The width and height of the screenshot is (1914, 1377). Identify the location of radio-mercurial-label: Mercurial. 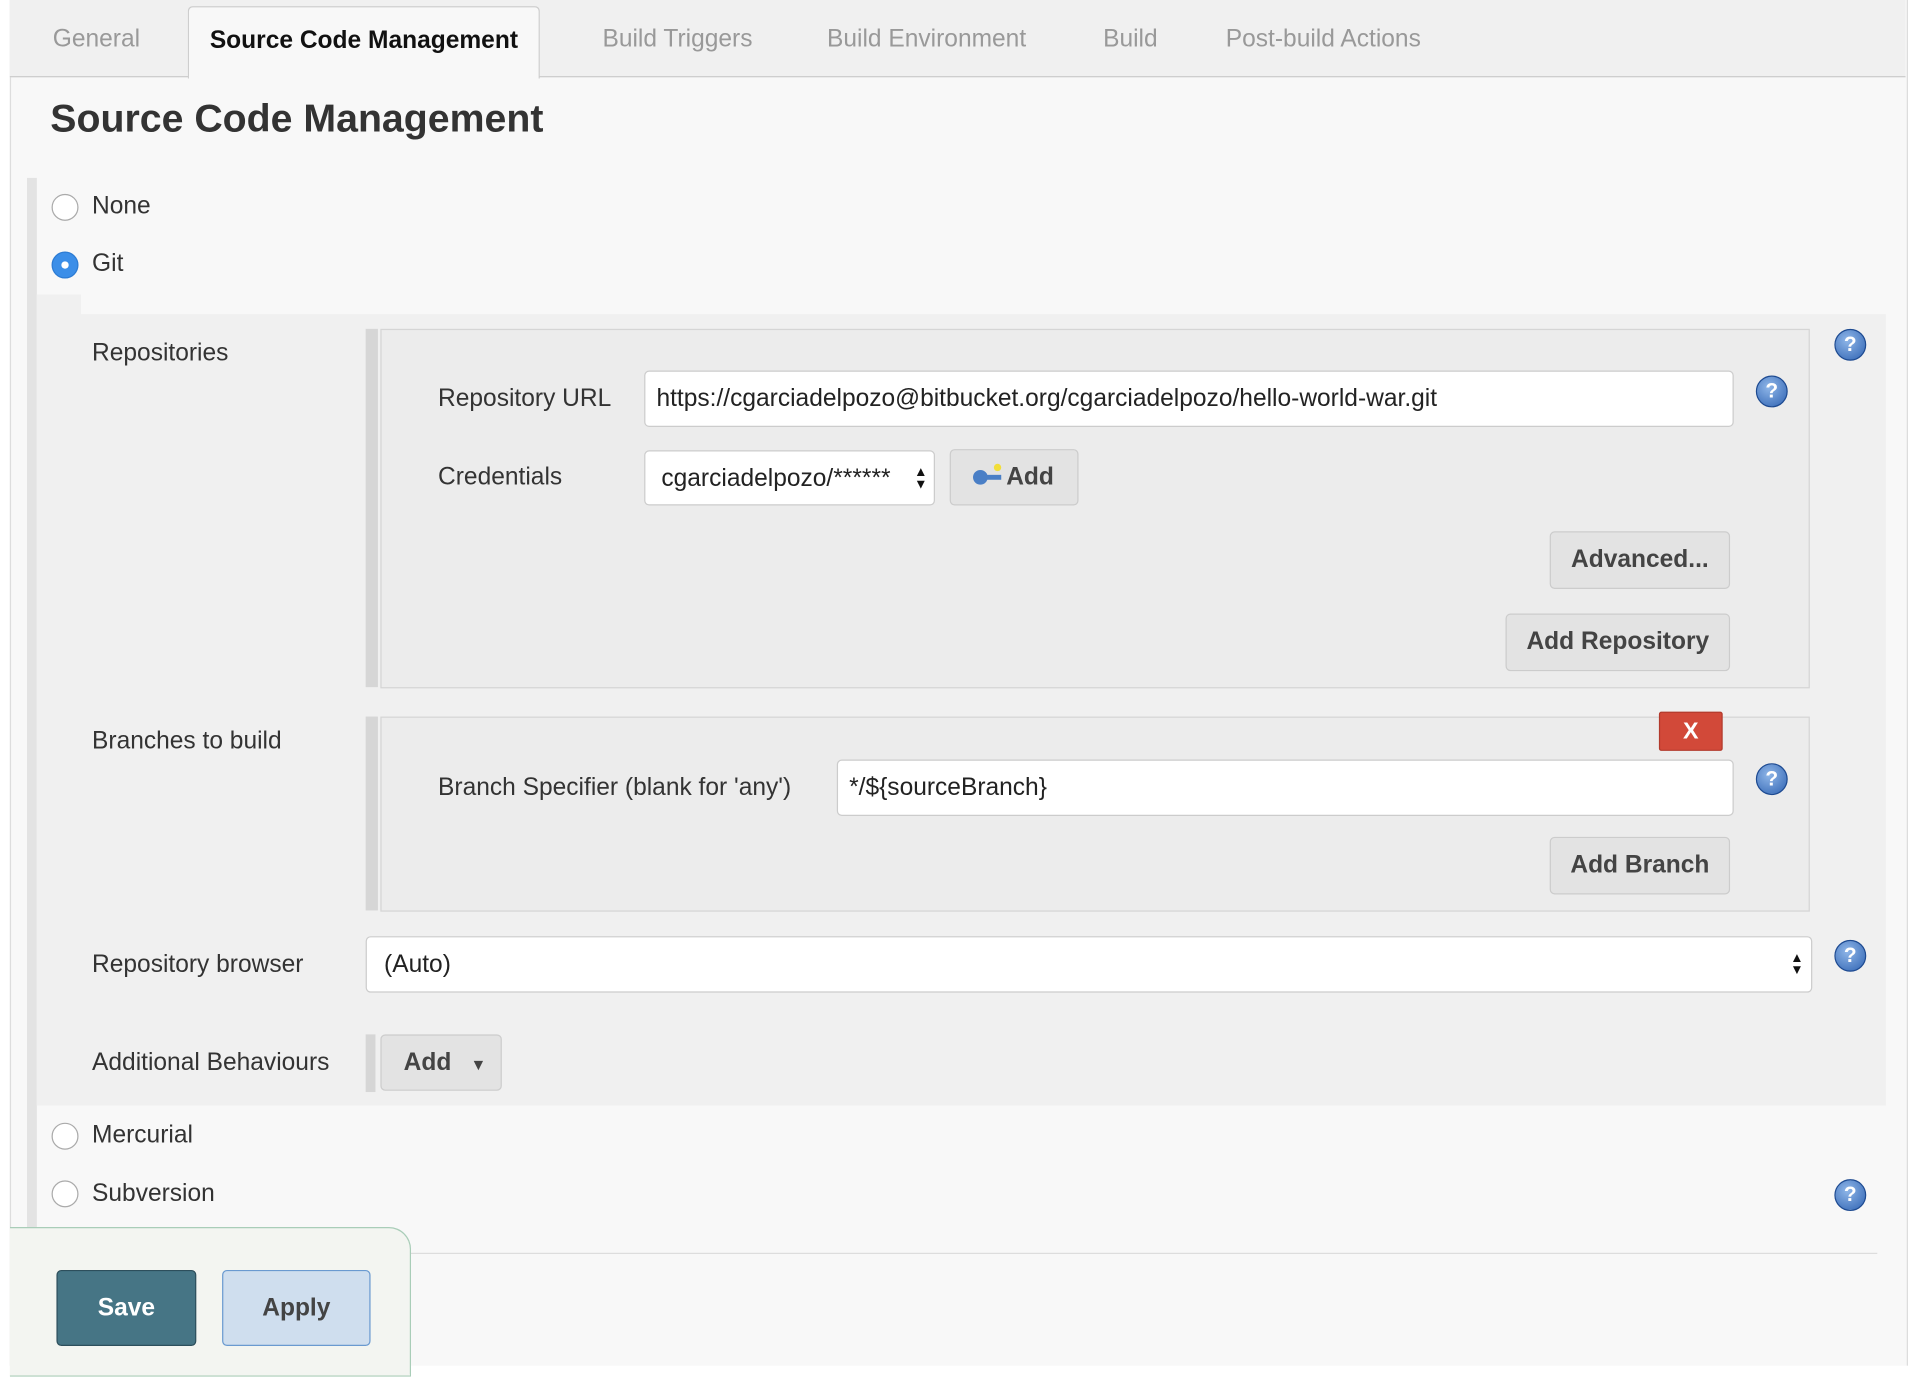
(142, 1135).